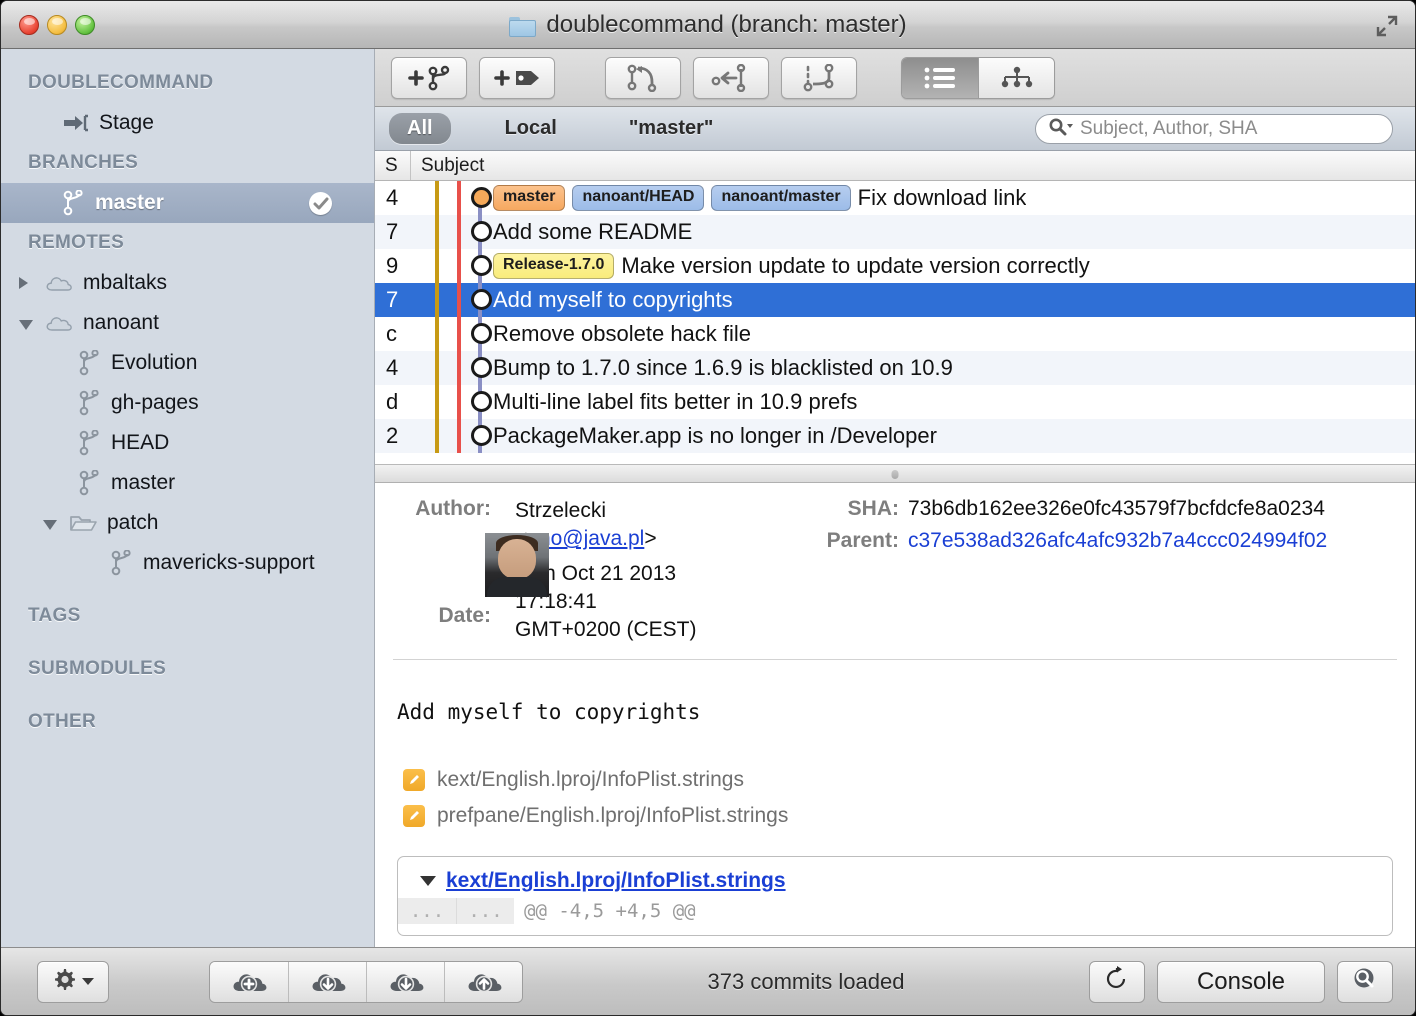  What do you see at coordinates (616, 881) in the screenshot?
I see `diff-file-name: kext/English.lproj/InfoPlist.strings` at bounding box center [616, 881].